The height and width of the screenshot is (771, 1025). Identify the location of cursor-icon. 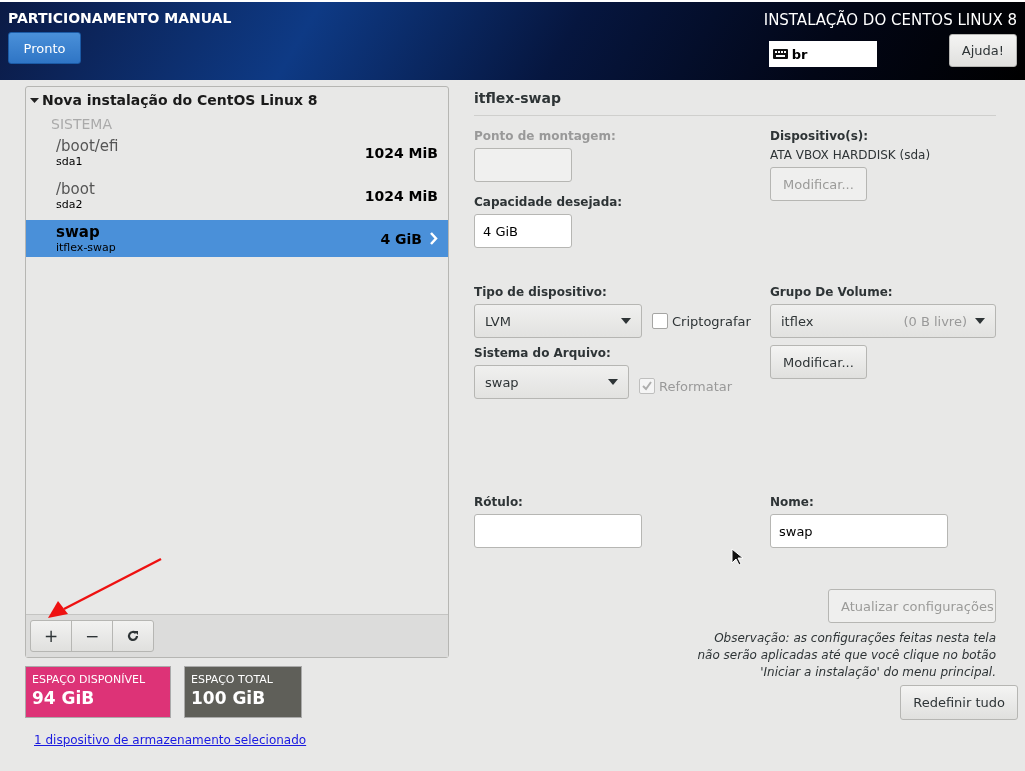
(737, 557).